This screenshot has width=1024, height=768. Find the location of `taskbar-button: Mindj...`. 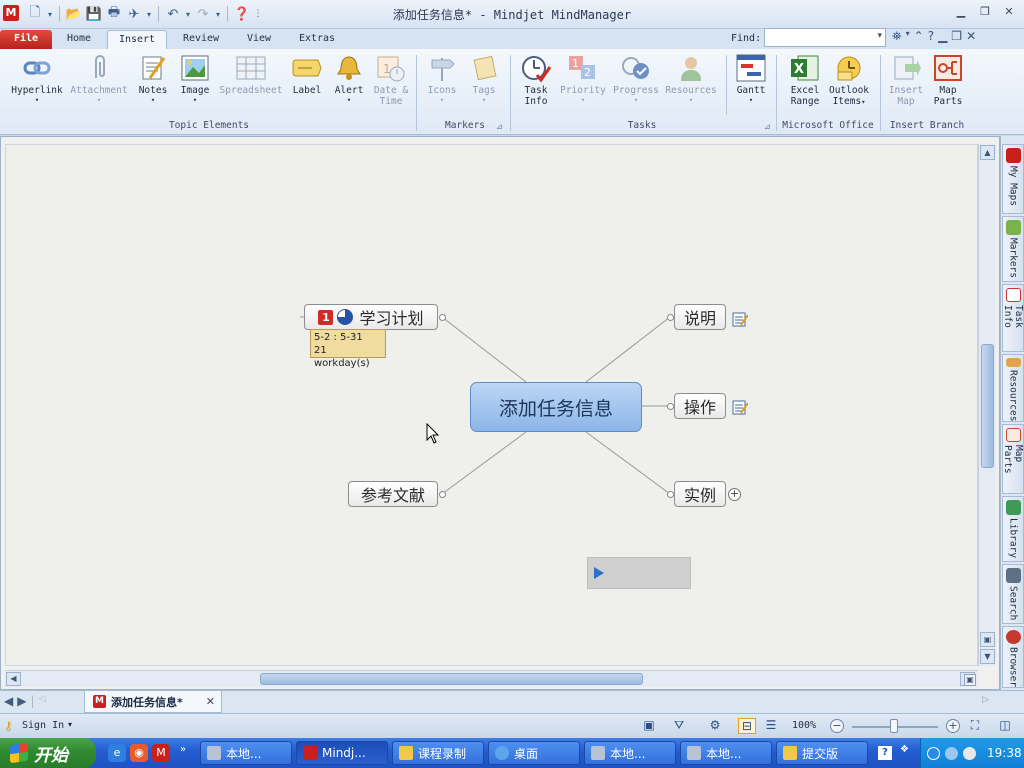

taskbar-button: Mindj... is located at coordinates (342, 753).